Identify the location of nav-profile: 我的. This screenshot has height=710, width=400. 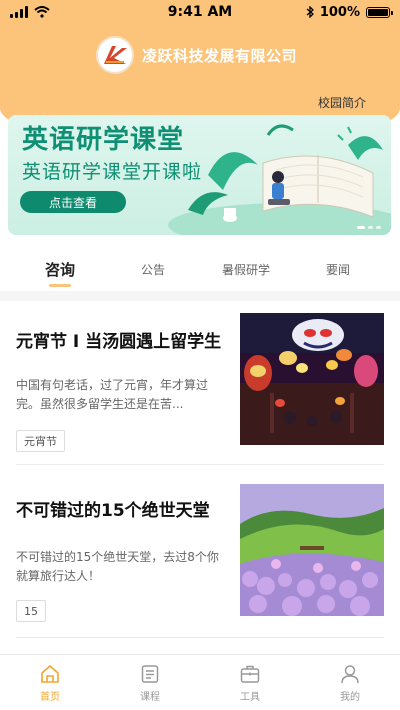
(350, 682).